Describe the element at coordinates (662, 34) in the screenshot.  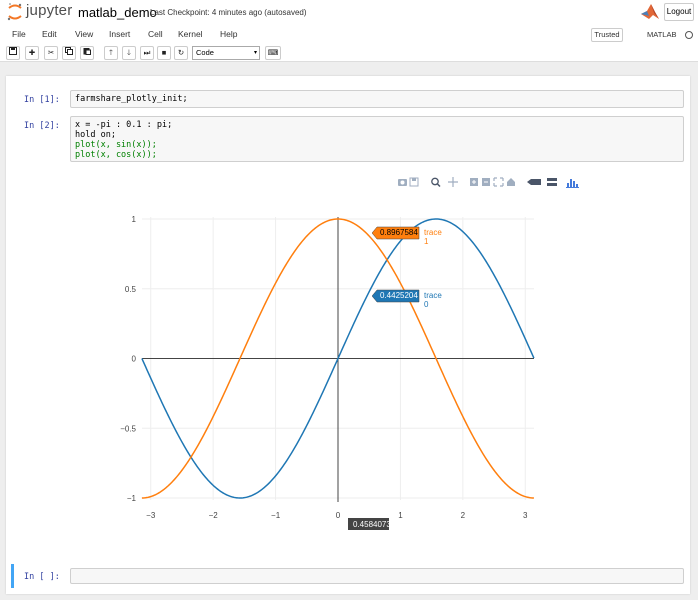
I see `kernel-name: MATLAB` at that location.